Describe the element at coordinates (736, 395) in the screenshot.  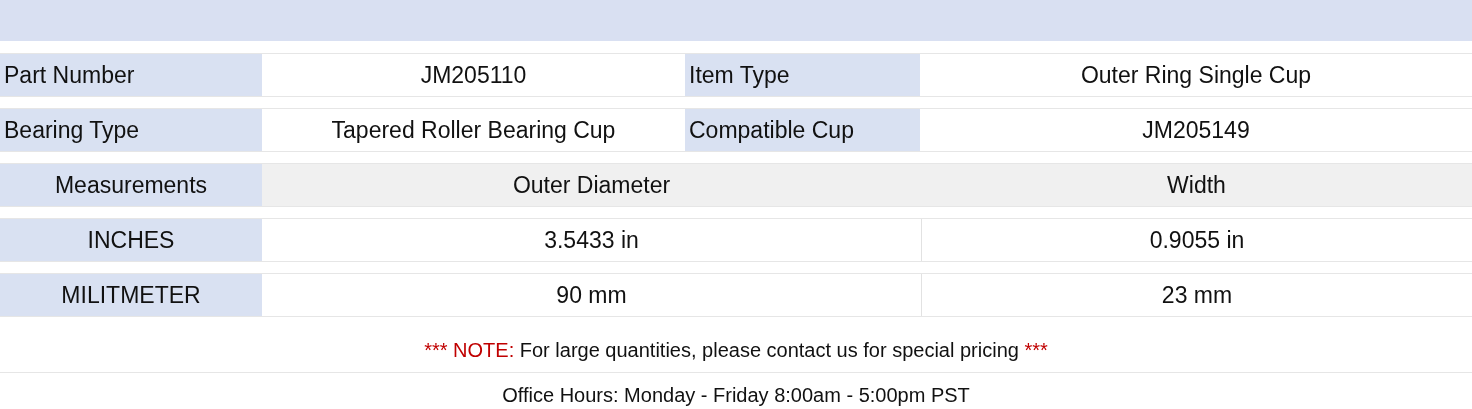
I see `office-hours-text: Office Hours: Monday - Friday 8:00am - 5:00pm PST` at that location.